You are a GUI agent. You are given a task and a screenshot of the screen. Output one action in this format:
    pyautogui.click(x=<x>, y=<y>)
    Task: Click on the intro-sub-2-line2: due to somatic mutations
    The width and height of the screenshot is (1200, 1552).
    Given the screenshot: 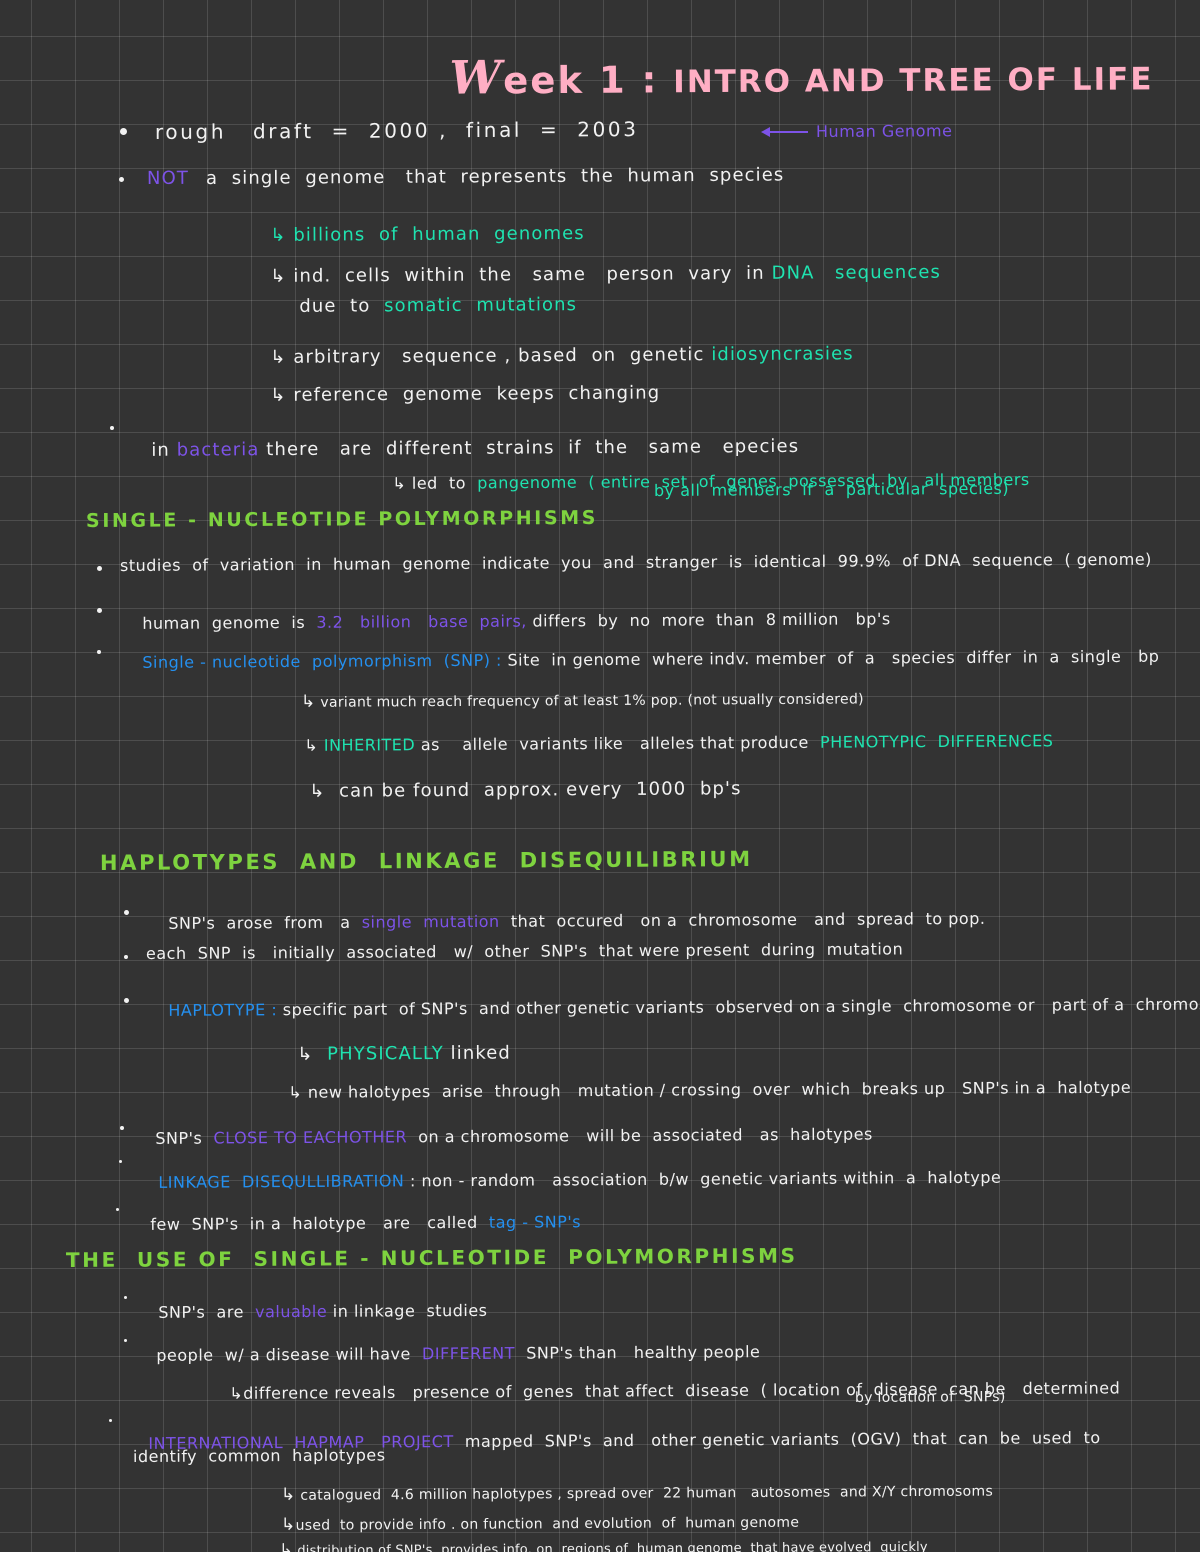 What is the action you would take?
    pyautogui.click(x=438, y=305)
    